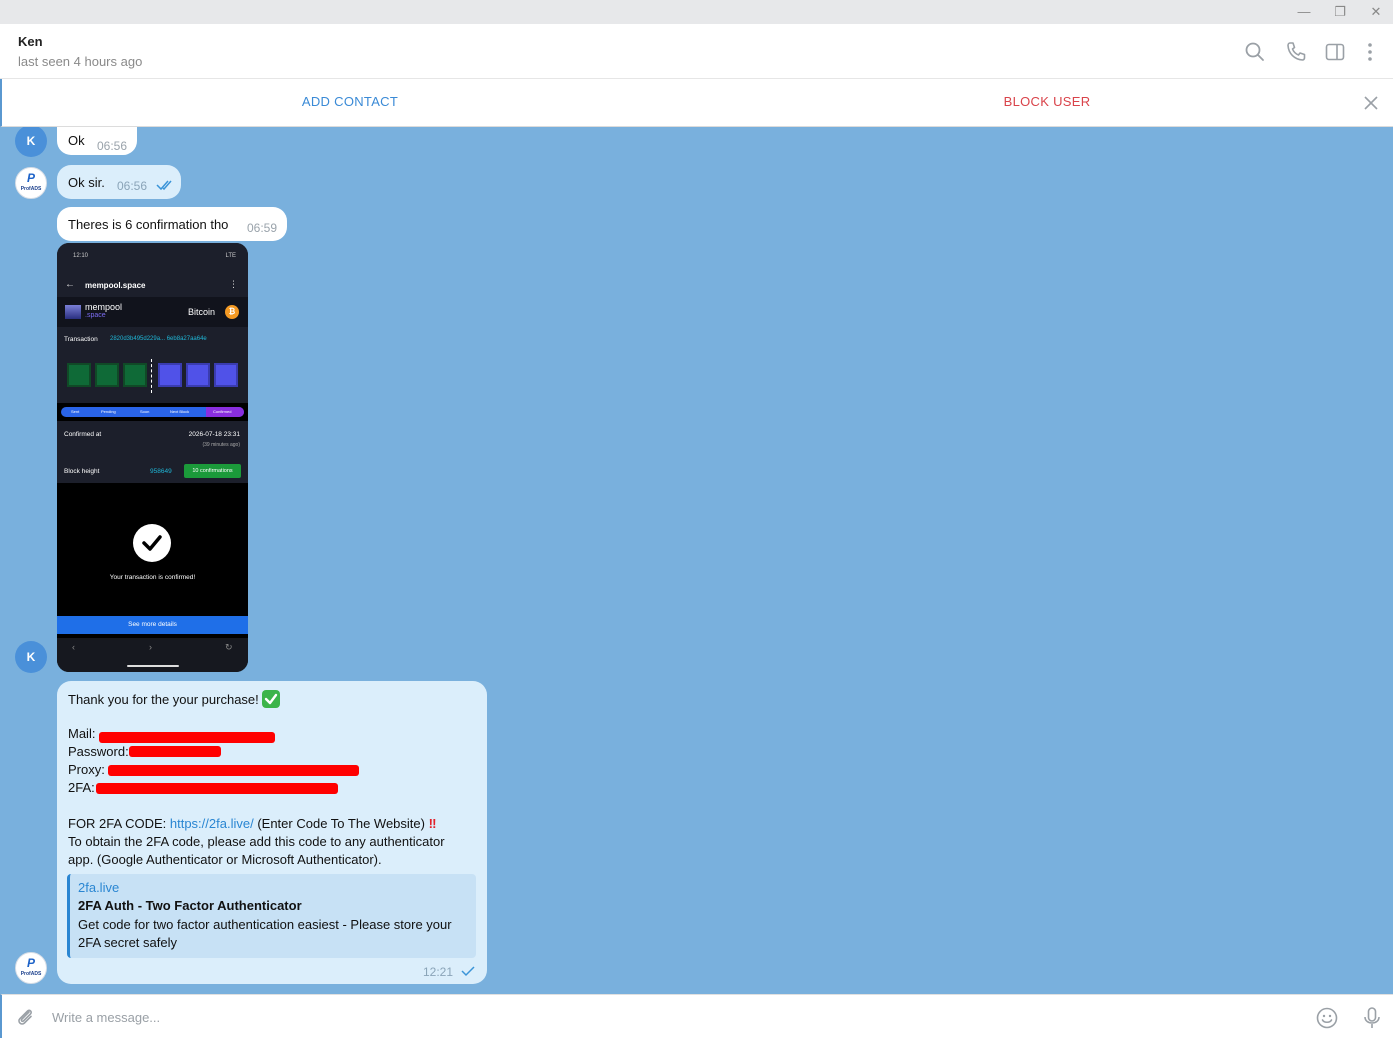 This screenshot has width=1393, height=1038. Describe the element at coordinates (81, 256) in the screenshot. I see `phone-clock: 12:10` at that location.